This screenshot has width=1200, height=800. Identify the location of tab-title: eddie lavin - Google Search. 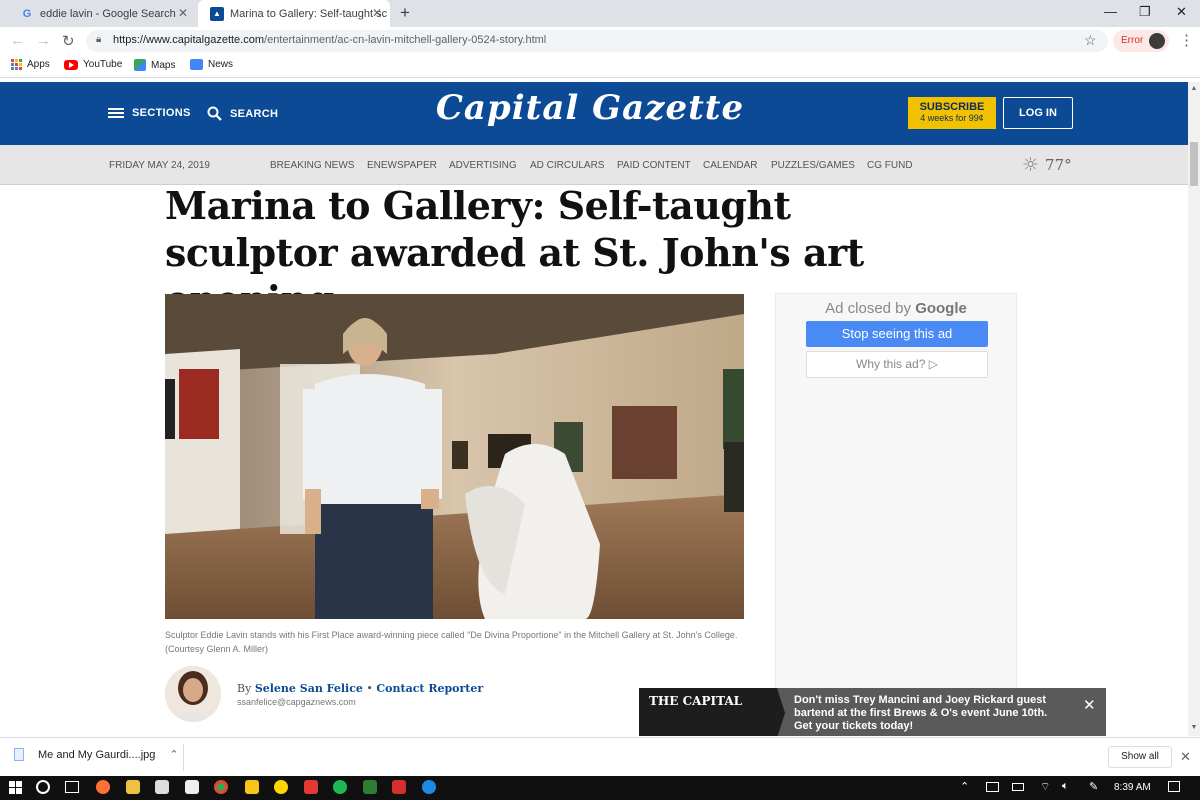
(108, 13).